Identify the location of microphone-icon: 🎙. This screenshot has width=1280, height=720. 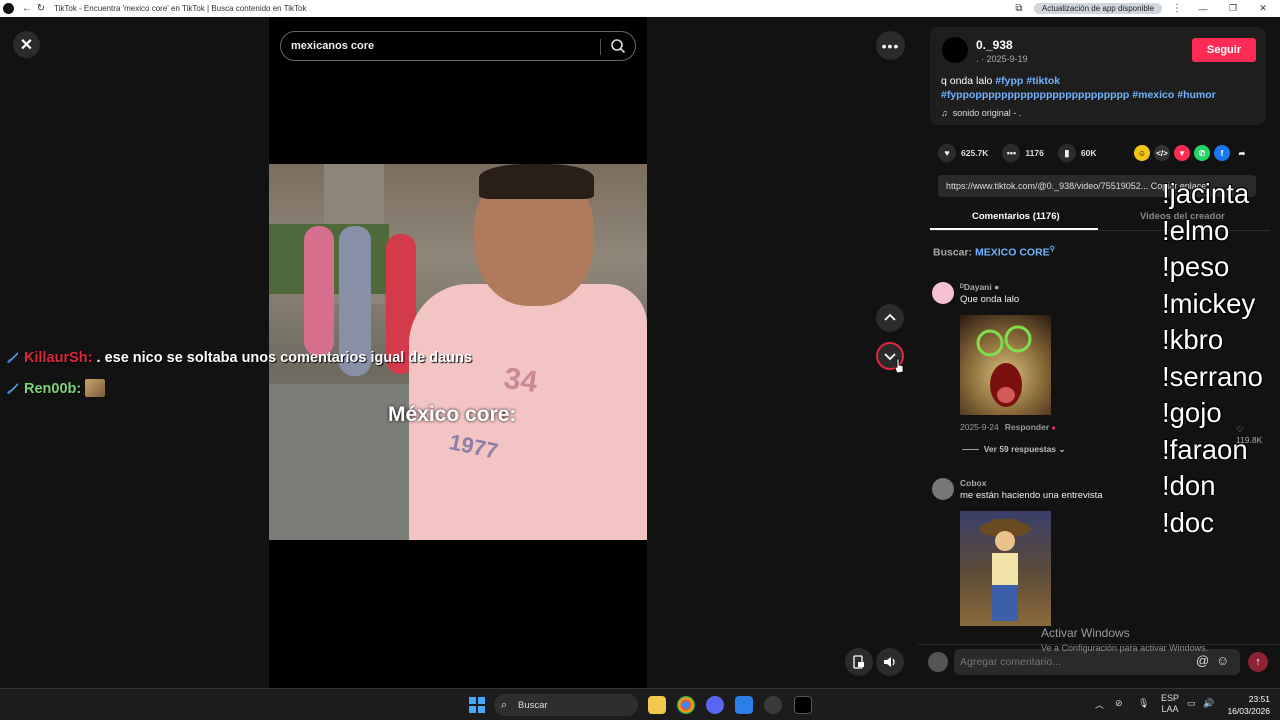
(1143, 703).